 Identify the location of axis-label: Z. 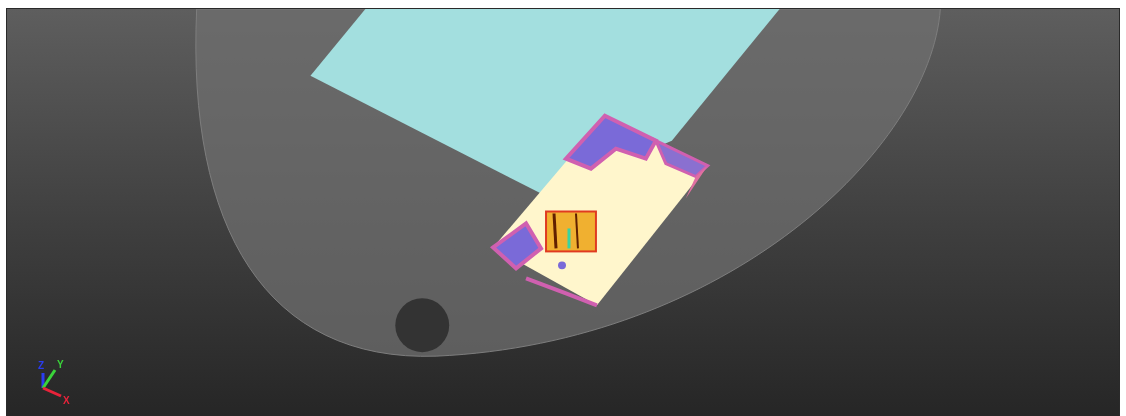
(41, 365).